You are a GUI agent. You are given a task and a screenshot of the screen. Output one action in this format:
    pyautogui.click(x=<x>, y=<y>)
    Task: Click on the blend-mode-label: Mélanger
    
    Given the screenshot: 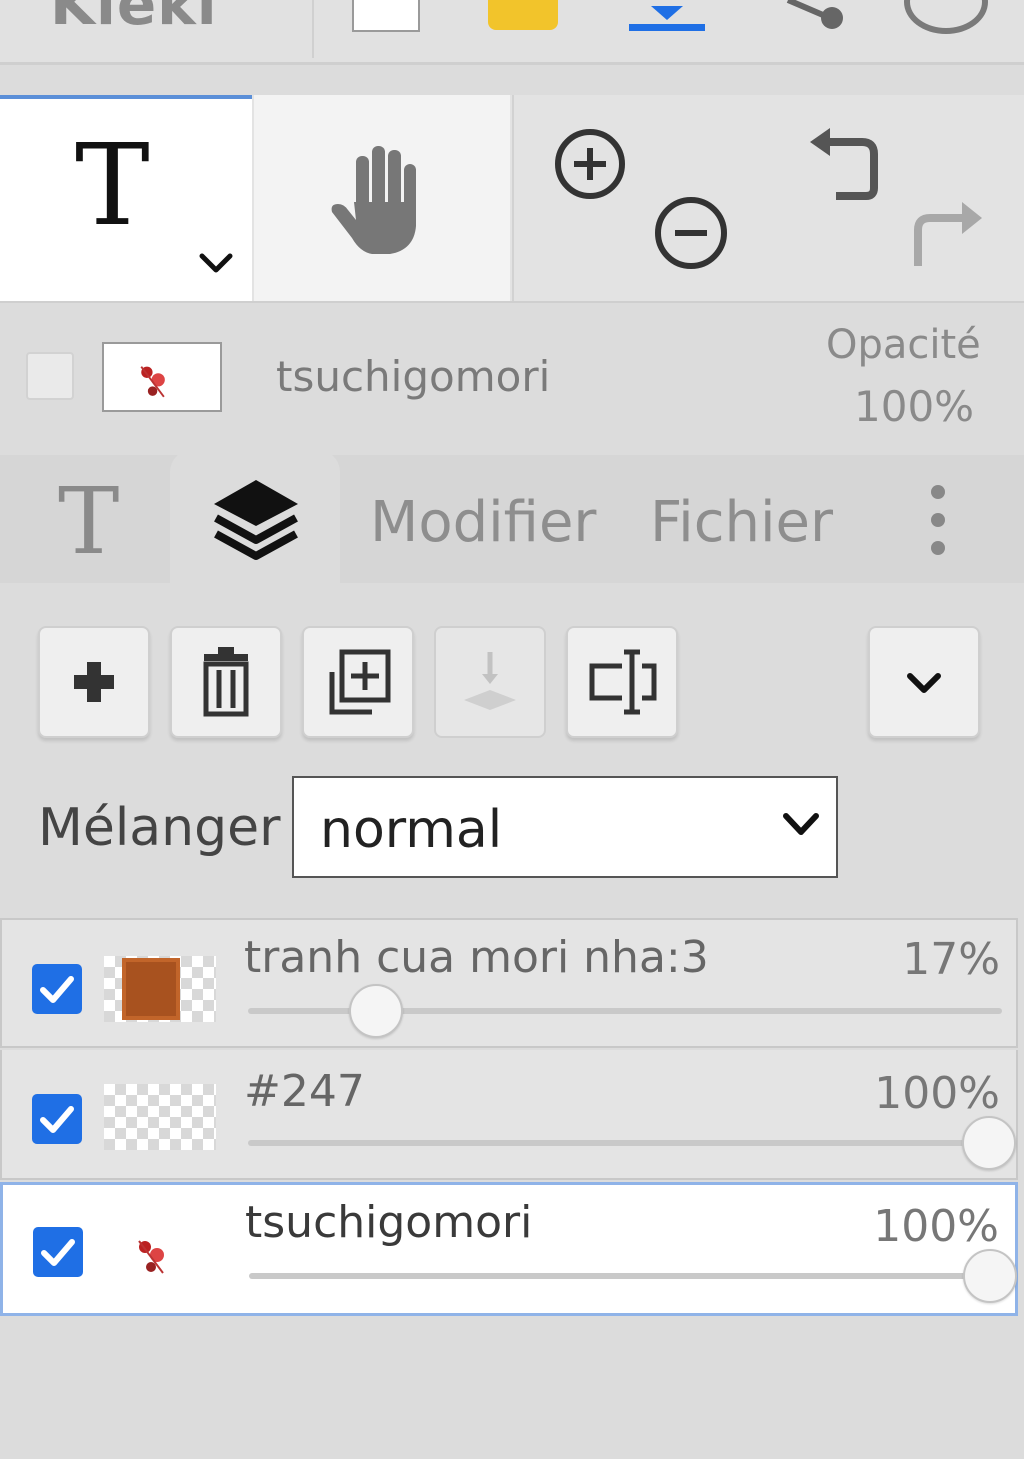 What is the action you would take?
    pyautogui.click(x=159, y=828)
    